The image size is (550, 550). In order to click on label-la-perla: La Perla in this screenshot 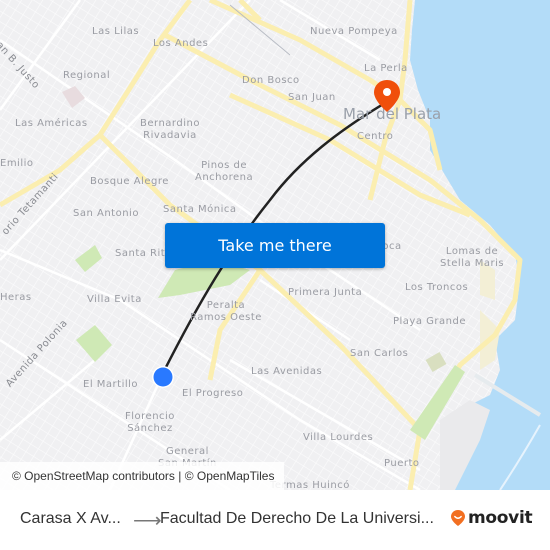, I will do `click(386, 68)`.